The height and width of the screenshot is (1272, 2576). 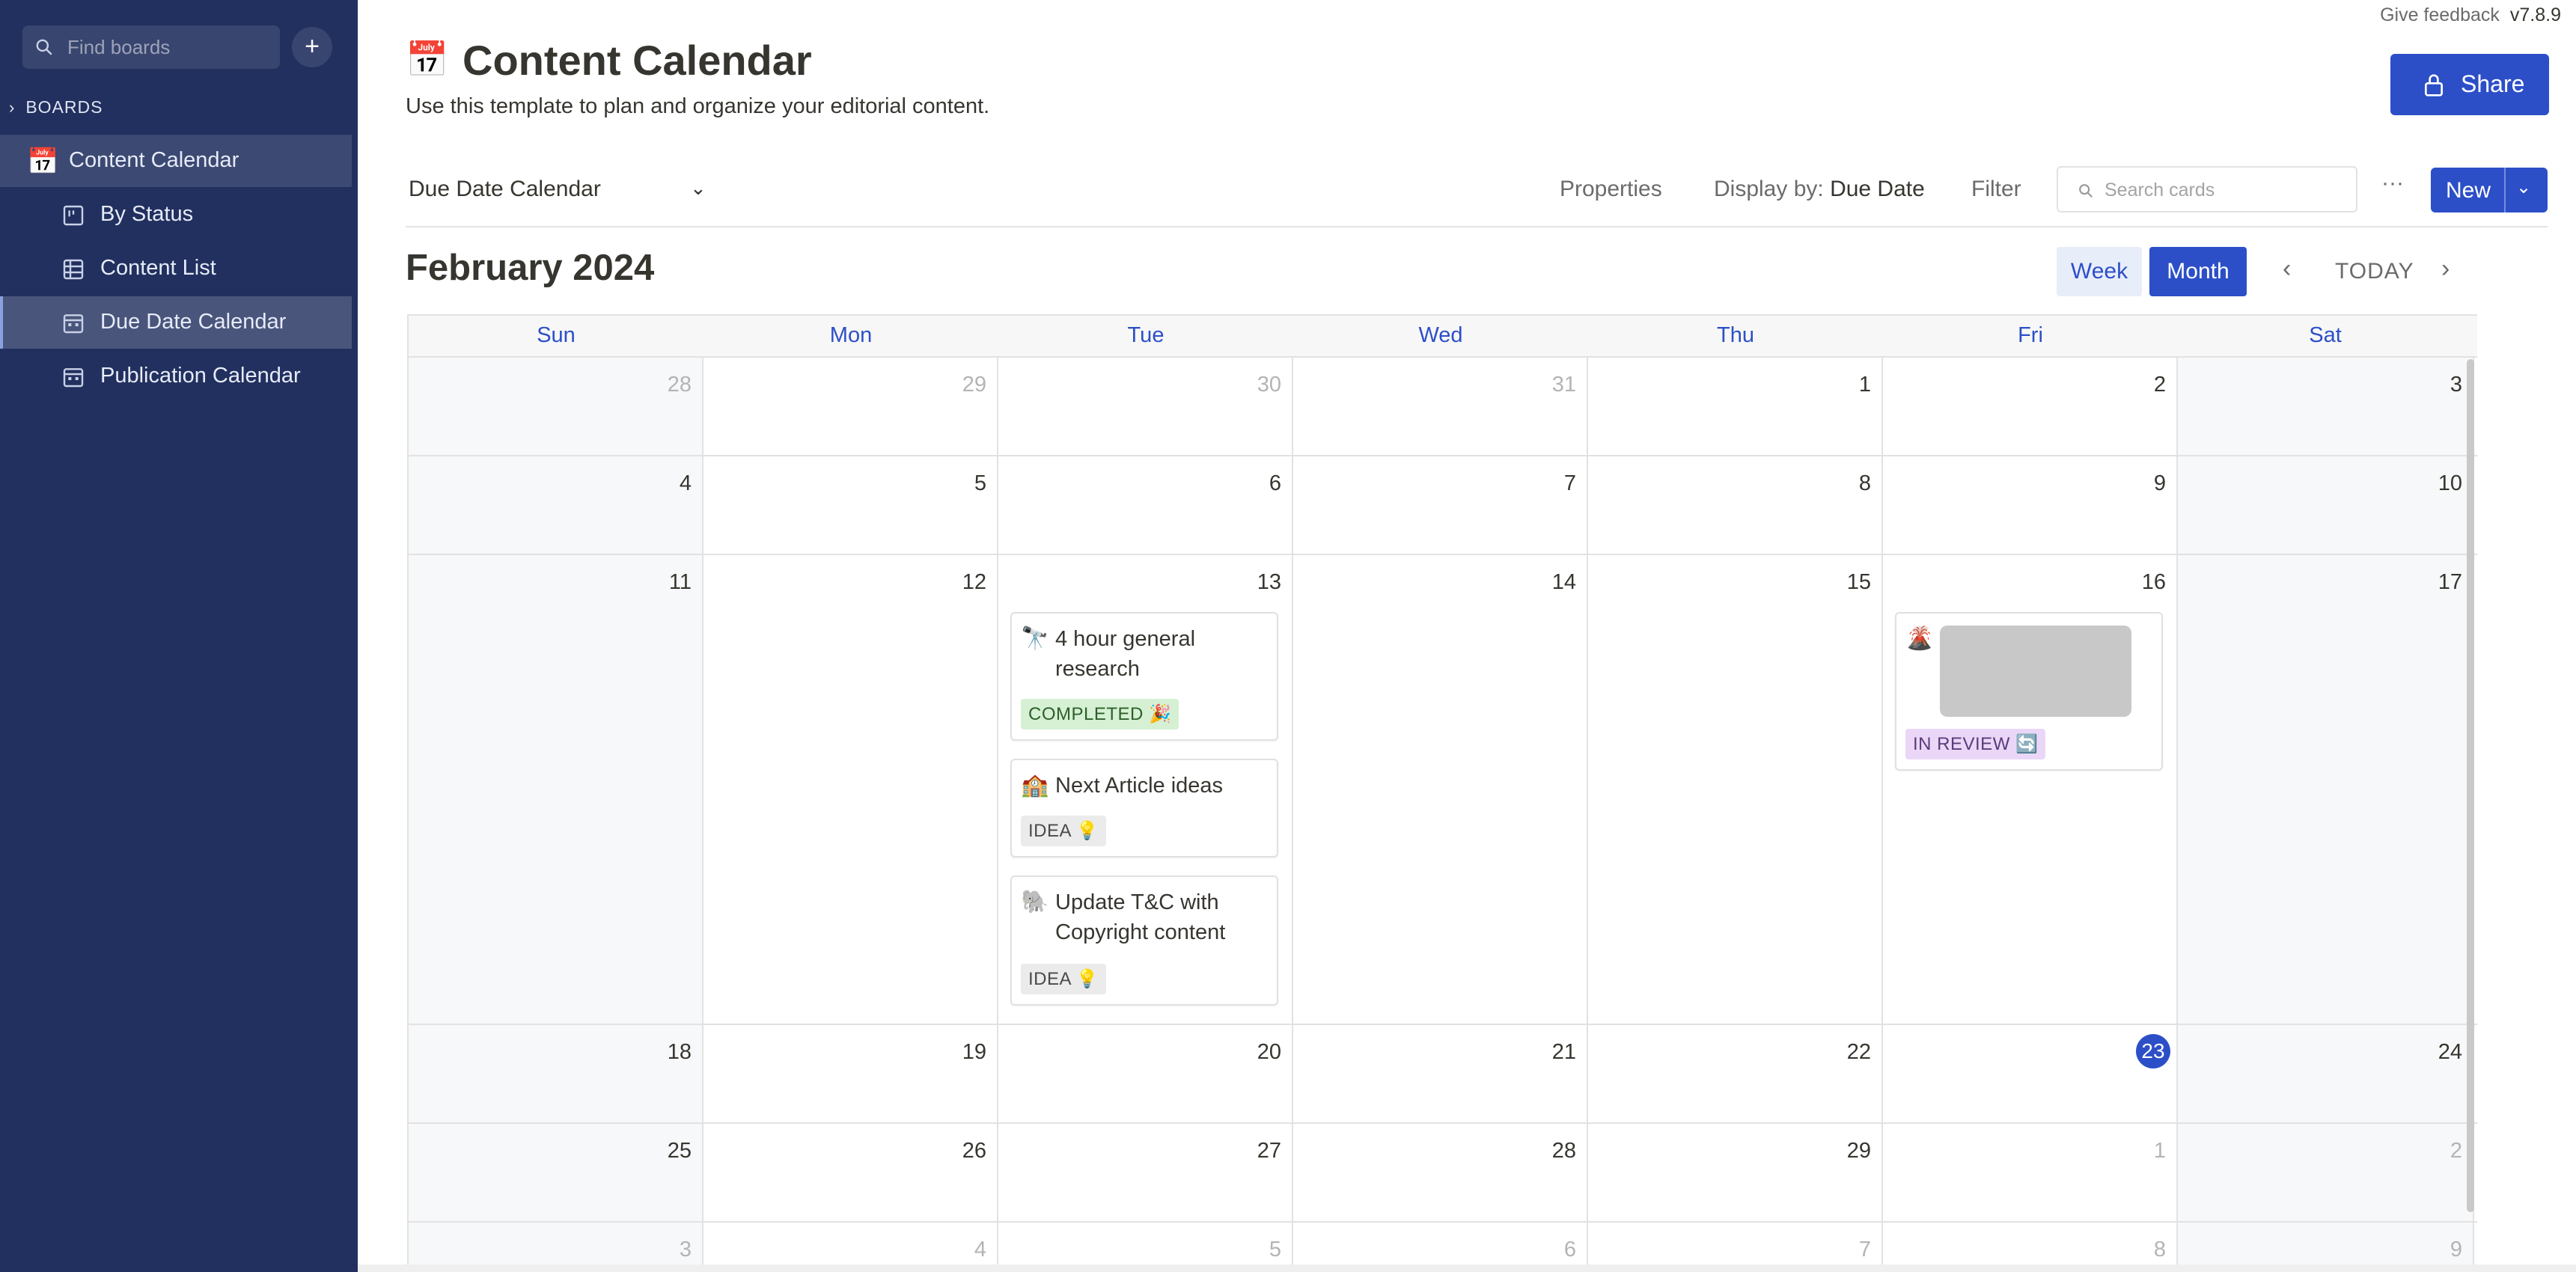 I want to click on calendar-card: 🌋 IN REVIEW 🔄, so click(x=2029, y=691).